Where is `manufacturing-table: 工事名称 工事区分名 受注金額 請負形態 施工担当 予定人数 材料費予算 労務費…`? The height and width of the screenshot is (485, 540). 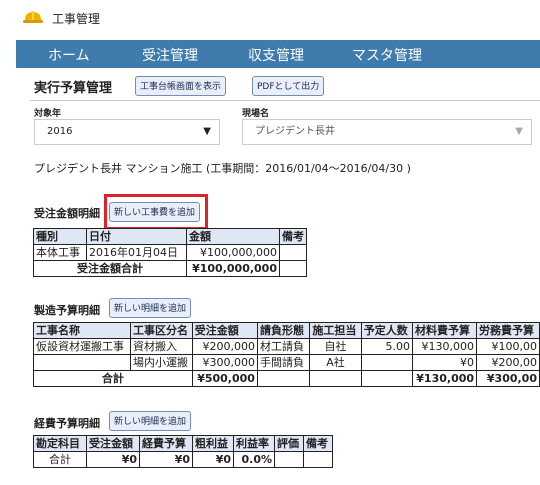 manufacturing-table: 工事名称 工事区分名 受注金額 請負形態 施工担当 予定人数 材料費予算 労務費… is located at coordinates (286, 354).